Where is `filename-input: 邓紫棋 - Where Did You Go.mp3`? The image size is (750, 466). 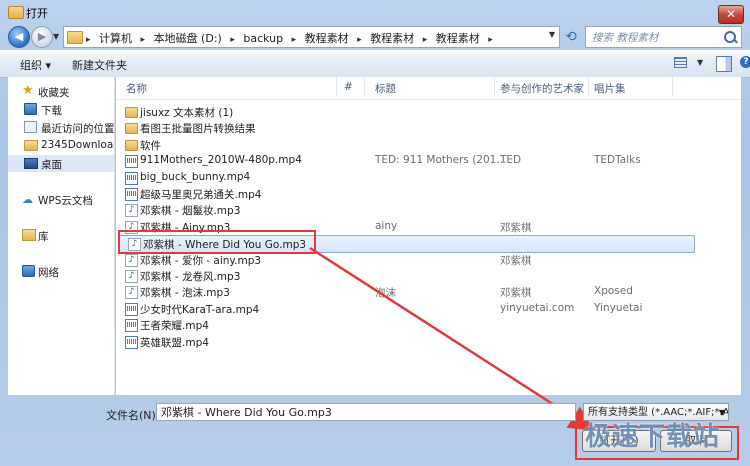
filename-input: 邓紫棋 - Where Did You Go.mp3 is located at coordinates (366, 412).